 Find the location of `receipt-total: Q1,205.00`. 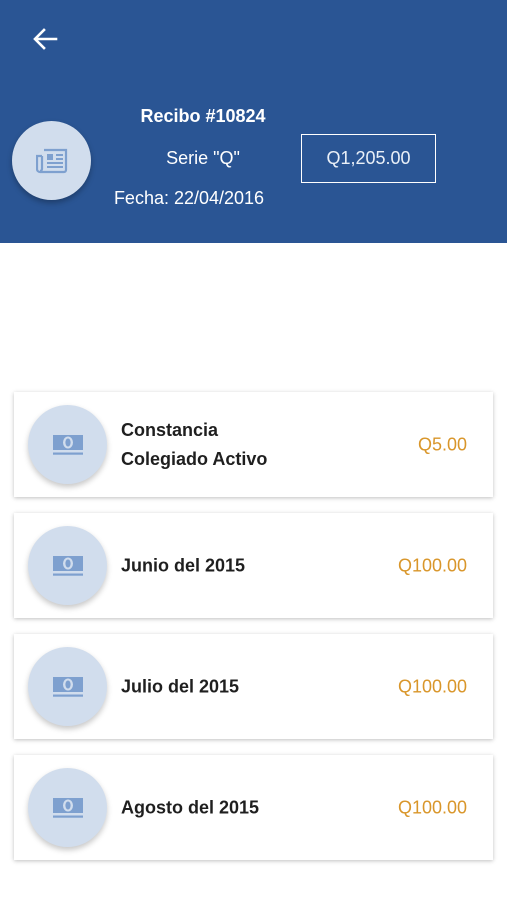

receipt-total: Q1,205.00 is located at coordinates (368, 158).